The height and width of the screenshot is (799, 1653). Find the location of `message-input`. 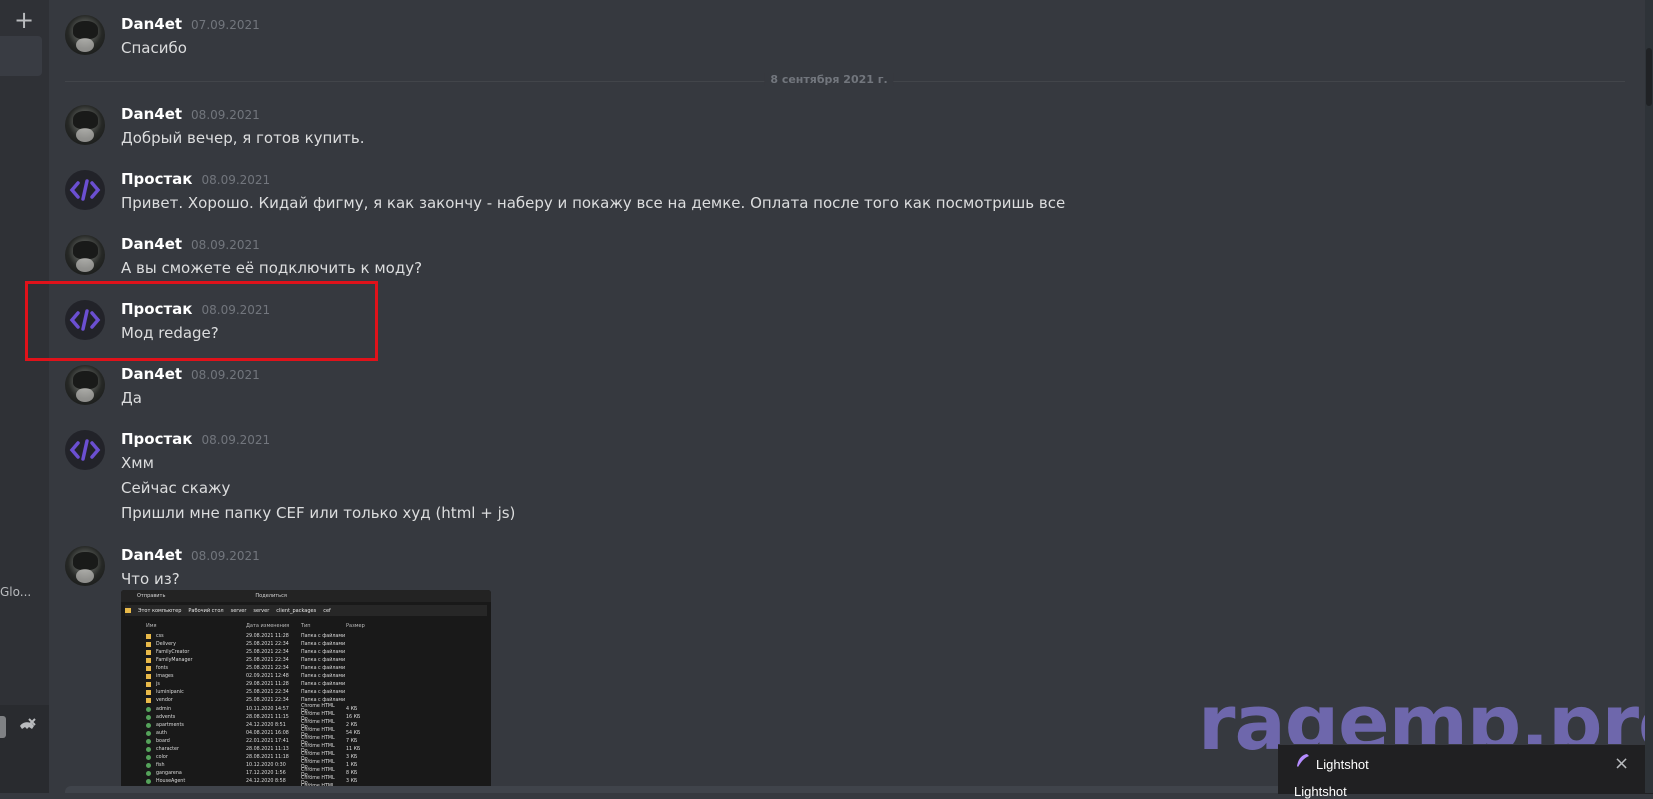

message-input is located at coordinates (675, 789).